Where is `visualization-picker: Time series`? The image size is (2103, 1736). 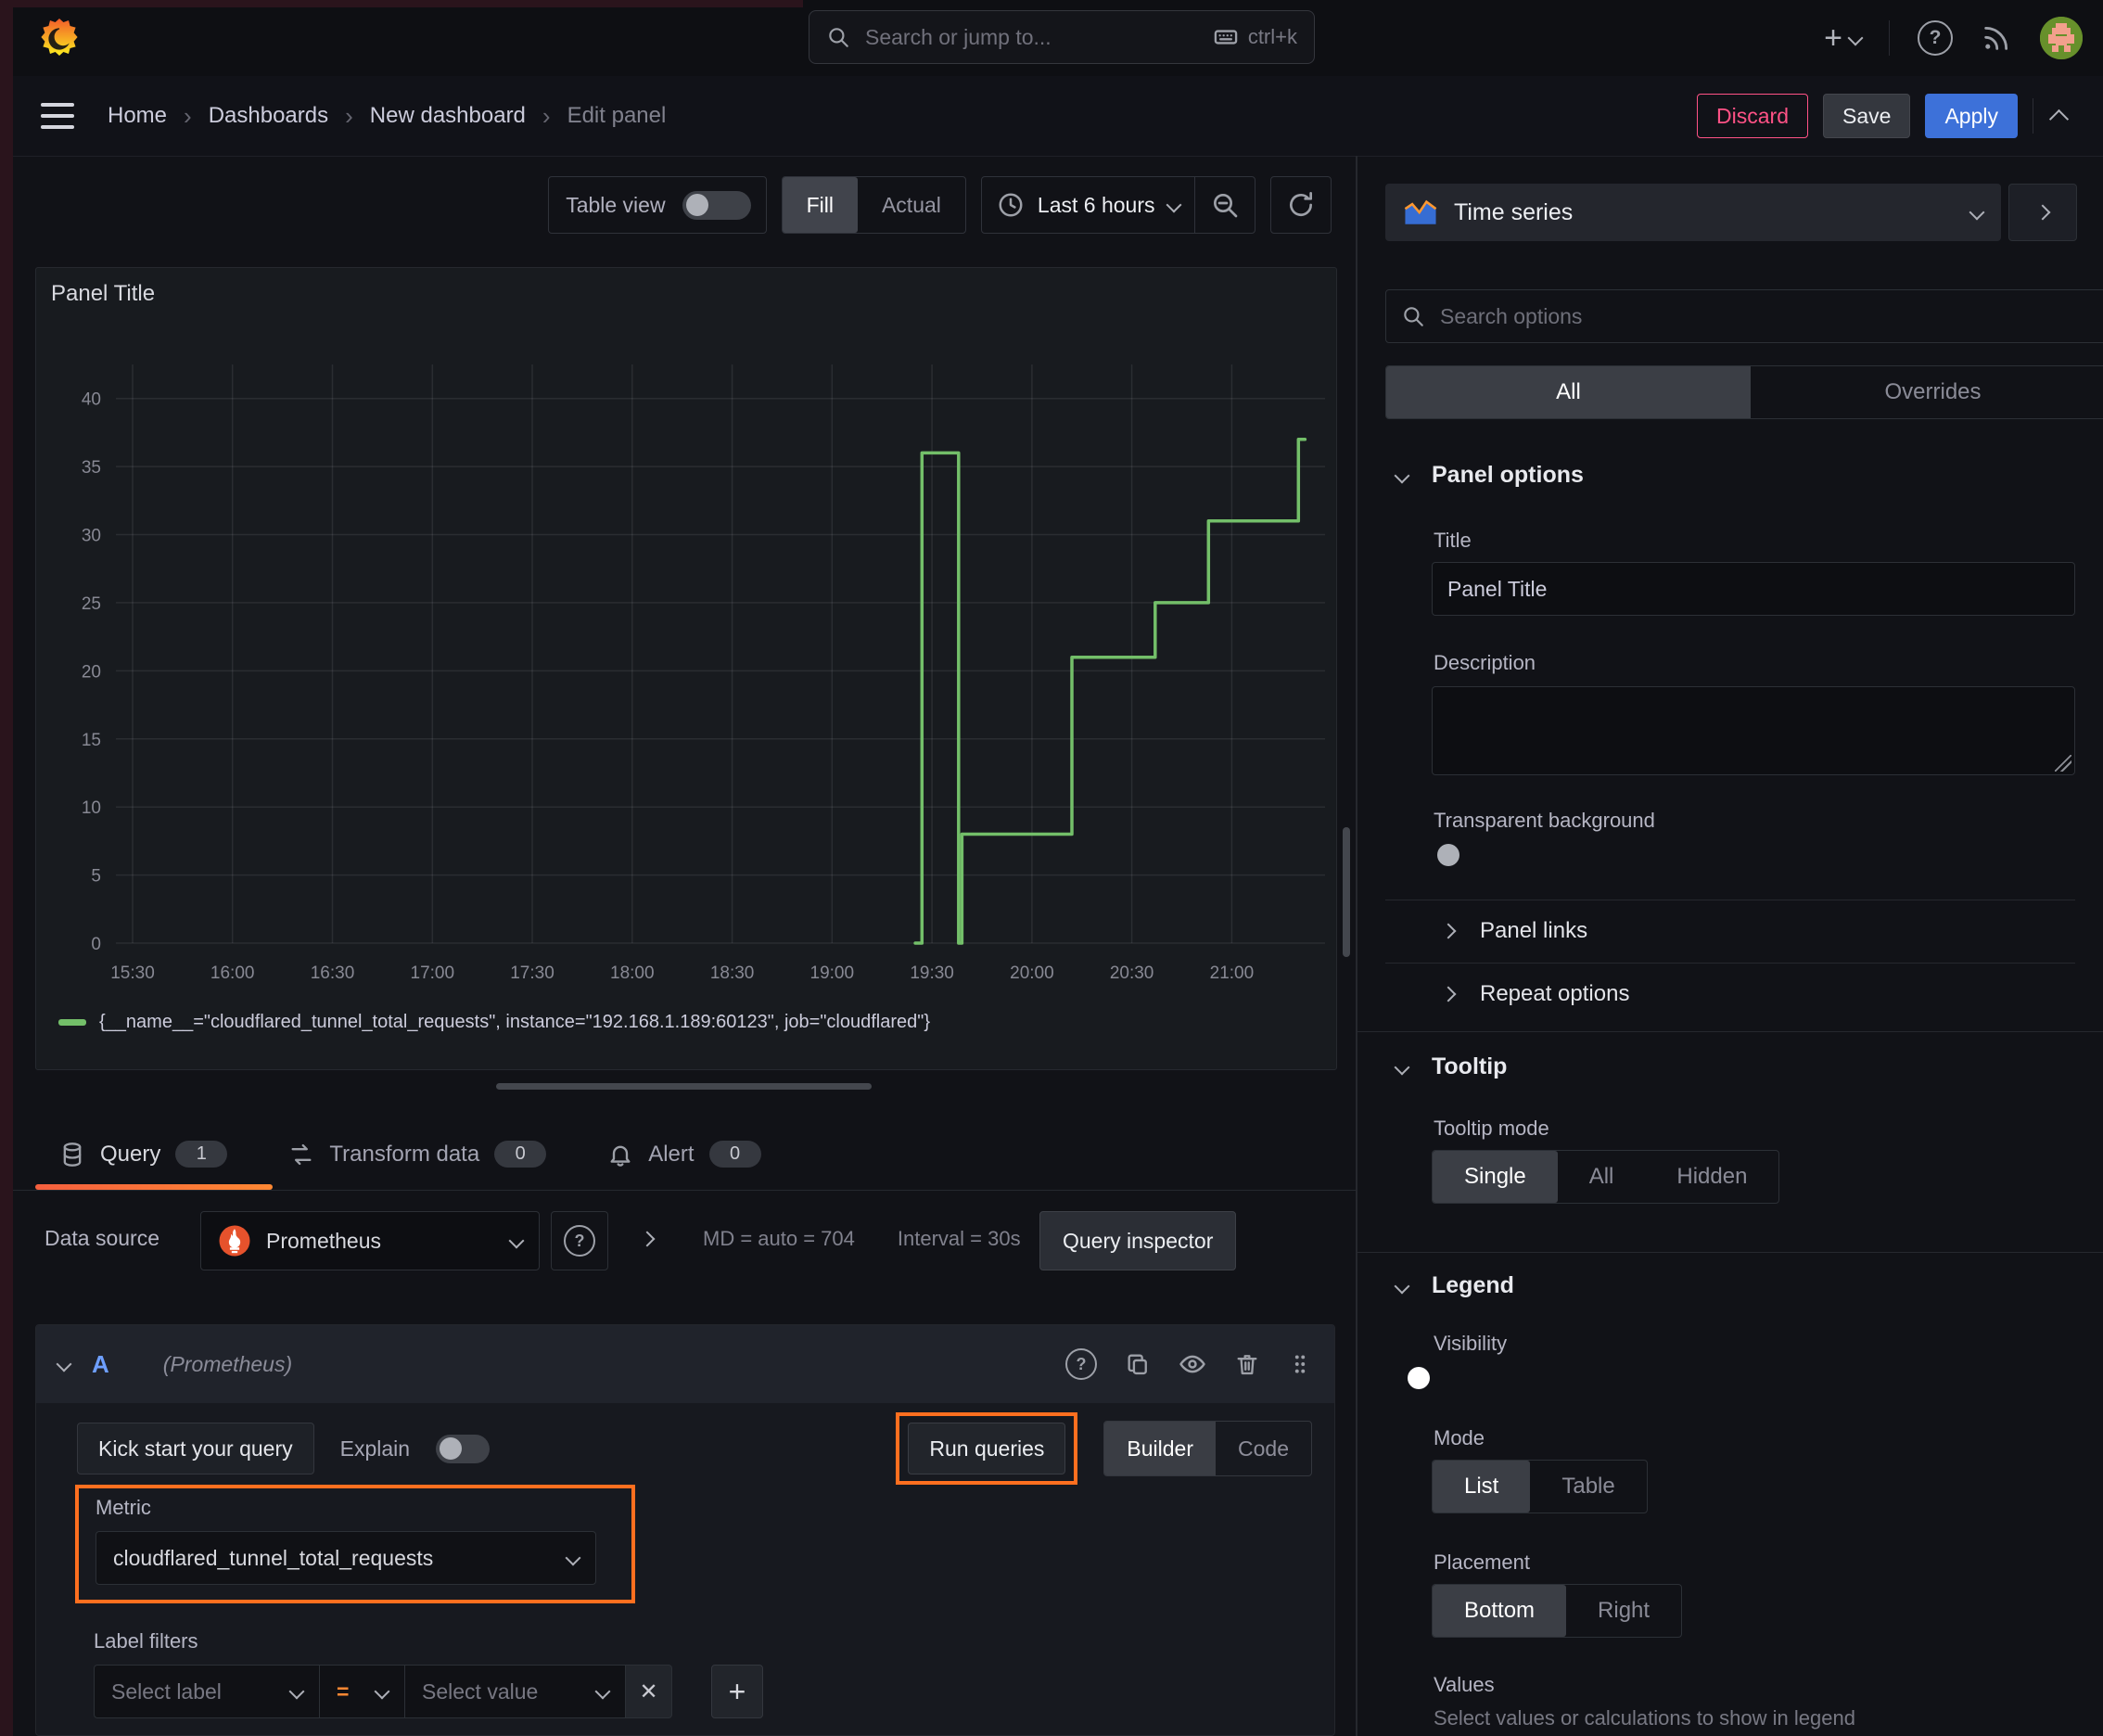
visualization-picker: Time series is located at coordinates (1693, 212).